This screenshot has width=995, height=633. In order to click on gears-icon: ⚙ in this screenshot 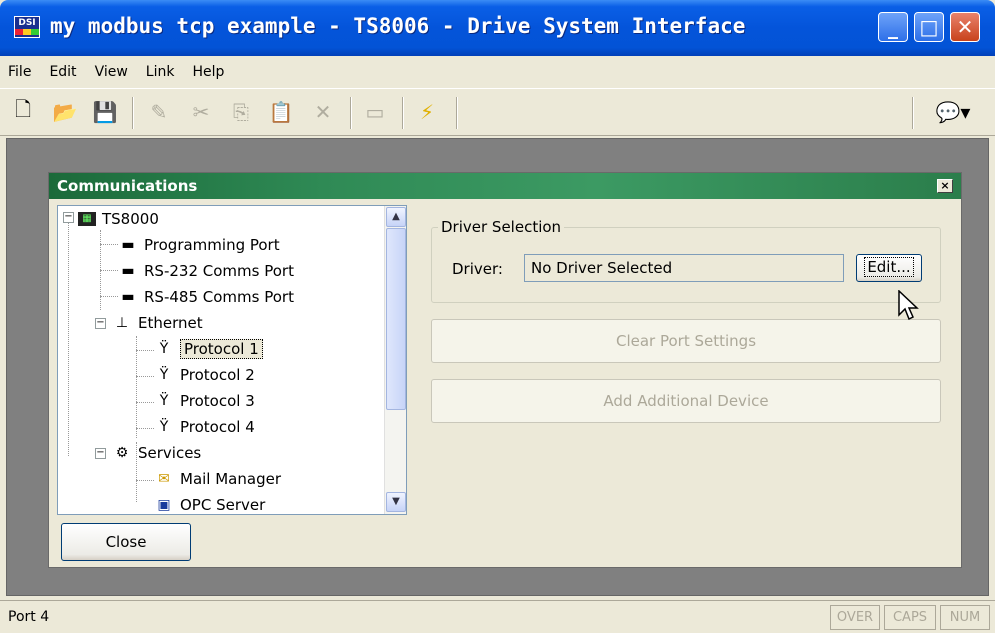, I will do `click(122, 453)`.